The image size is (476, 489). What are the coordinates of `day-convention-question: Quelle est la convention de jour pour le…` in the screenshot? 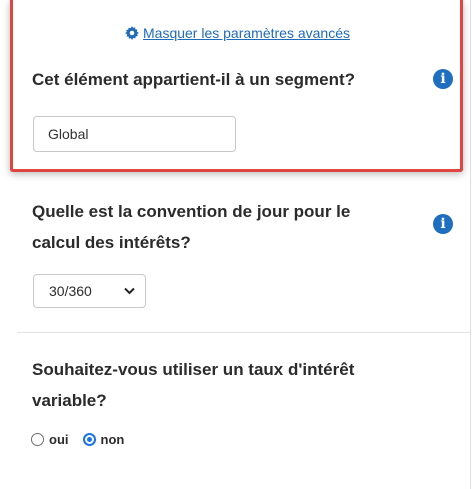 It's located at (191, 227).